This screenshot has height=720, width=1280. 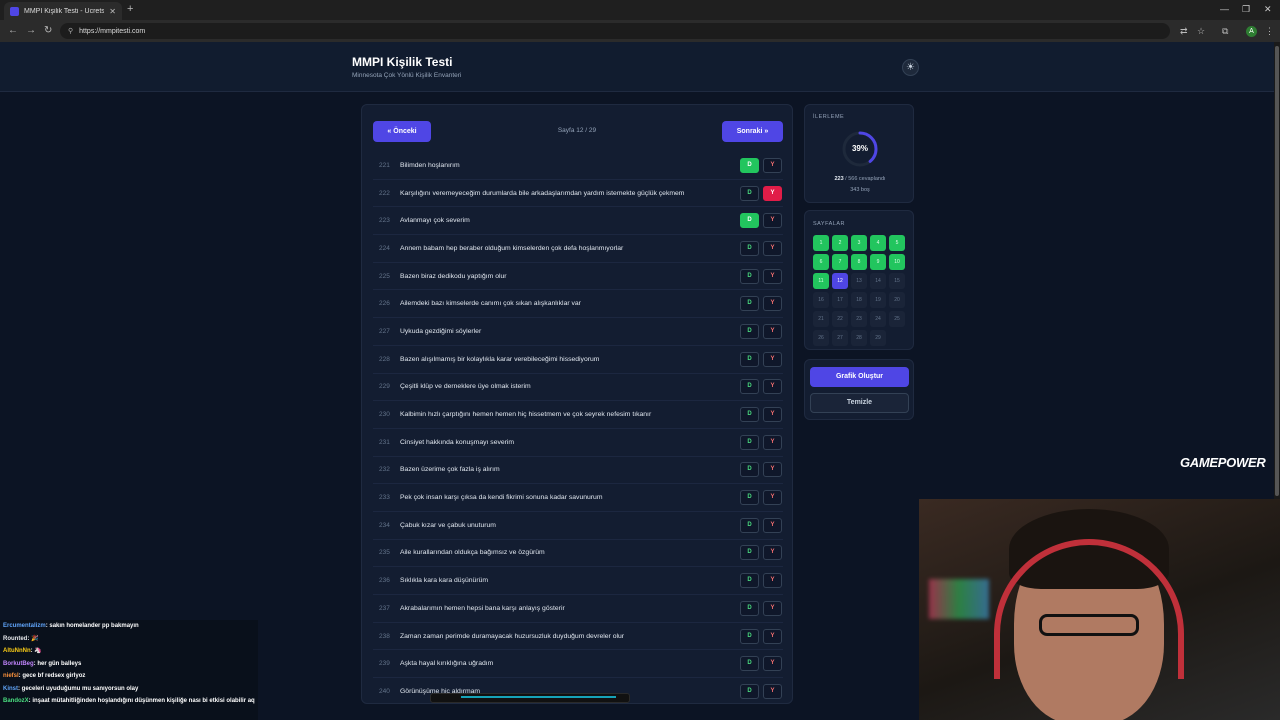 I want to click on browser-tab: MMPI Kişilik Testi - Ücretsiz Onl... ✕, so click(x=63, y=11).